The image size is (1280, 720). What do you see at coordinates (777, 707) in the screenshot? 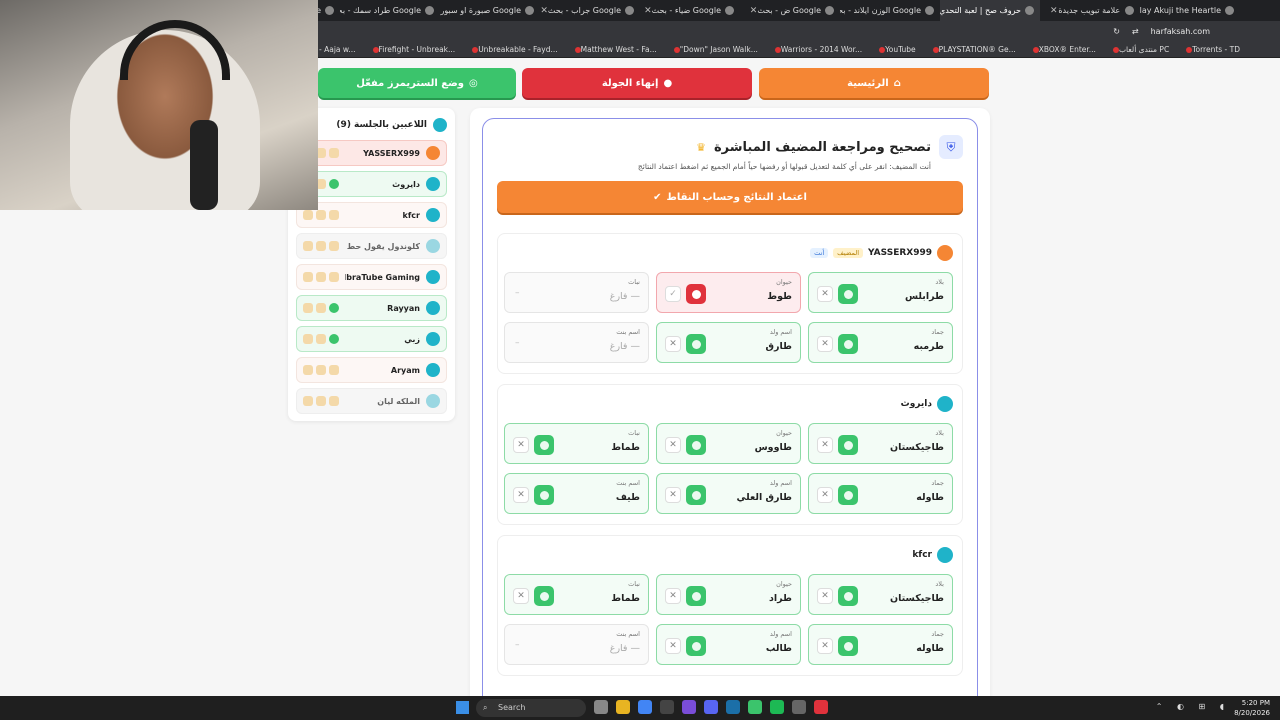
I see `spotify-icon` at bounding box center [777, 707].